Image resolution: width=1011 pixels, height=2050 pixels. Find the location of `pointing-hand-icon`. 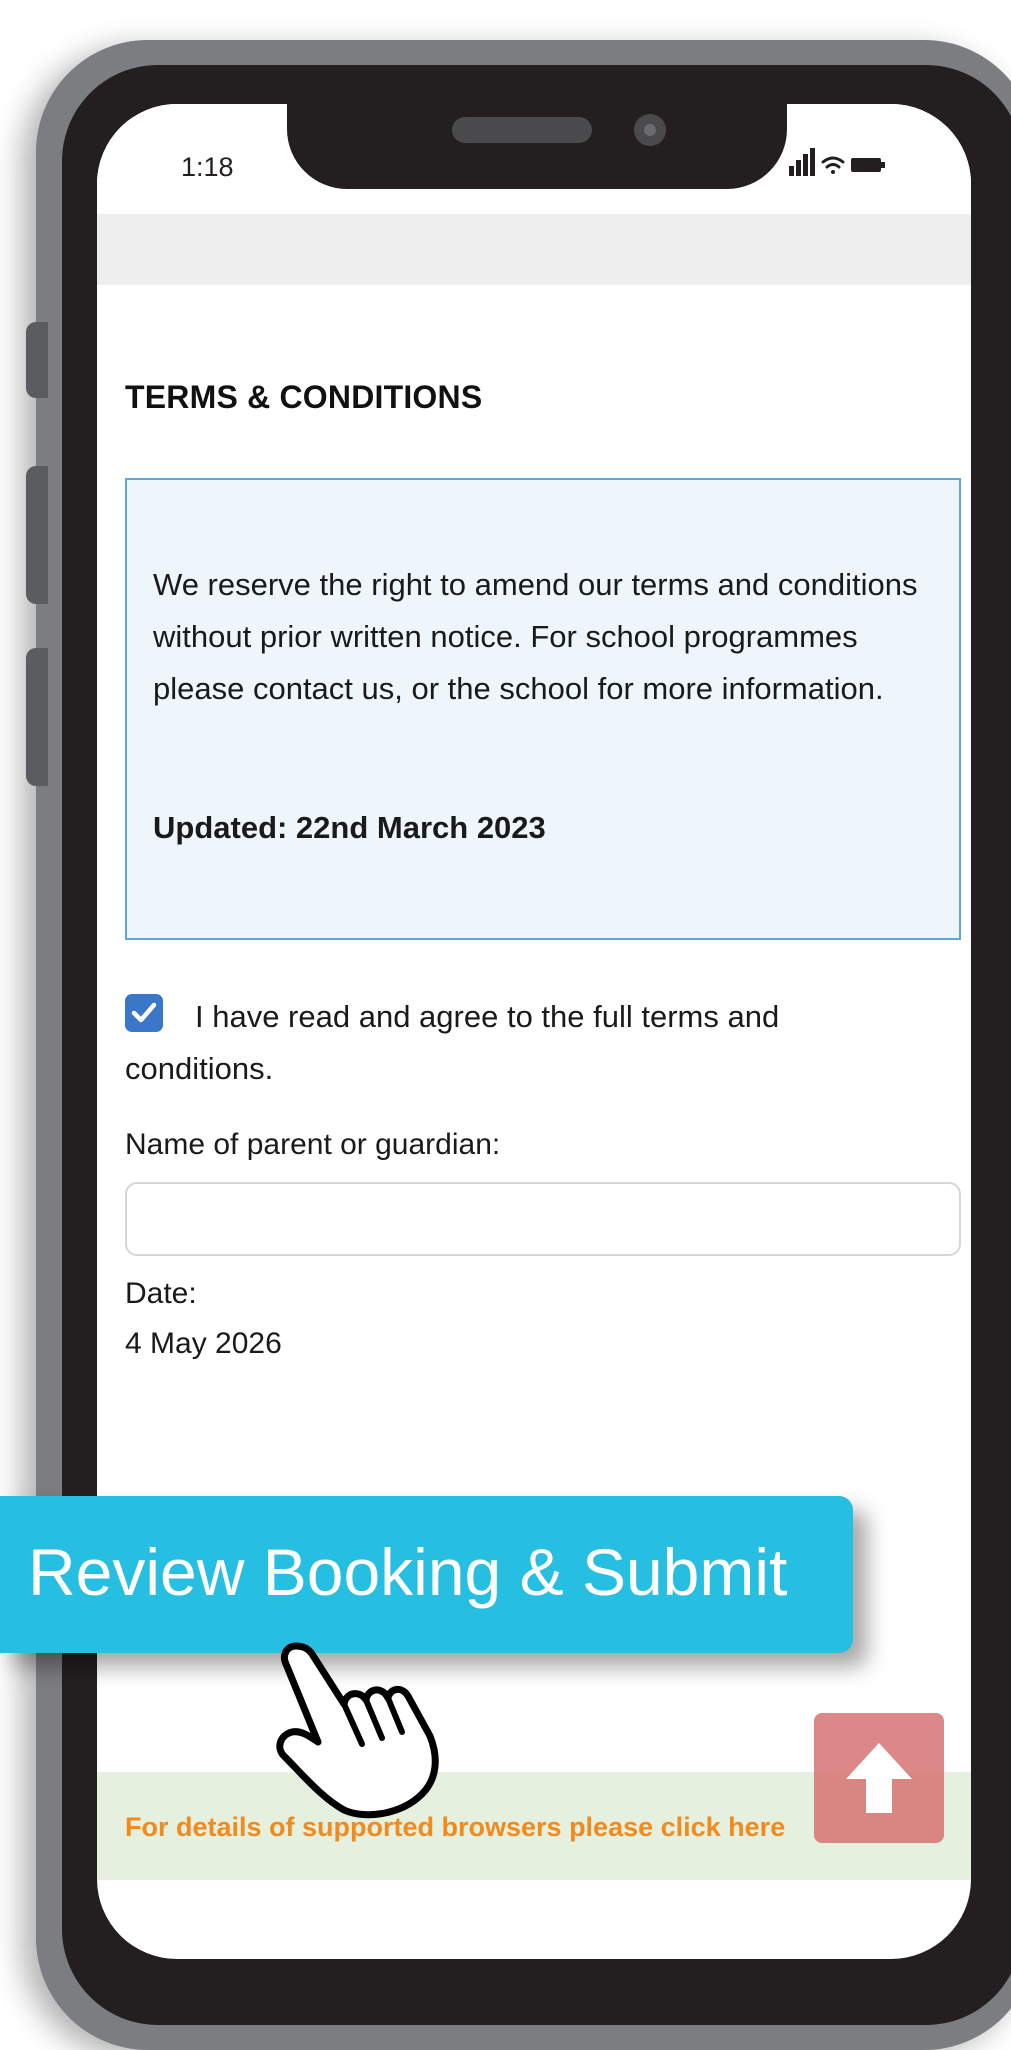

pointing-hand-icon is located at coordinates (357, 1730).